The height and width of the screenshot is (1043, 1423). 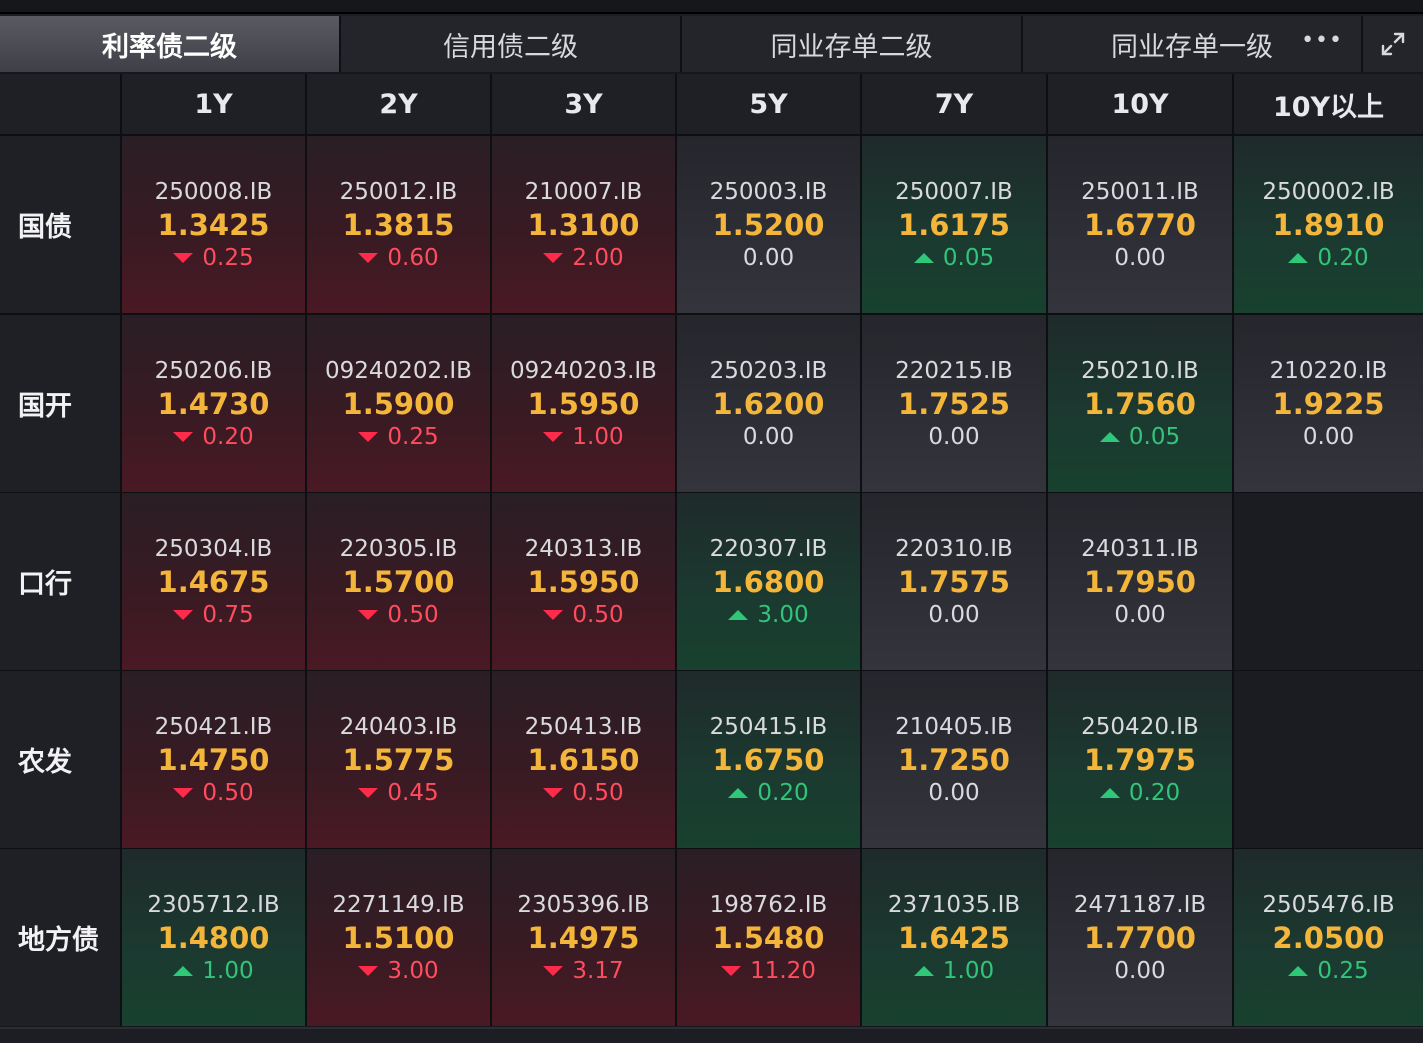 I want to click on bond-code: 2505476.IB, so click(x=1328, y=904).